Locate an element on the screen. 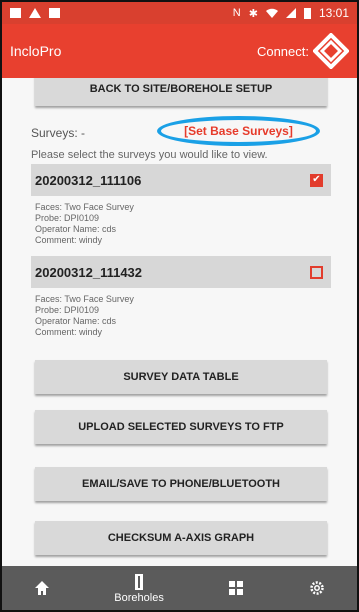 This screenshot has width=359, height=612. grid-icon is located at coordinates (235, 588).